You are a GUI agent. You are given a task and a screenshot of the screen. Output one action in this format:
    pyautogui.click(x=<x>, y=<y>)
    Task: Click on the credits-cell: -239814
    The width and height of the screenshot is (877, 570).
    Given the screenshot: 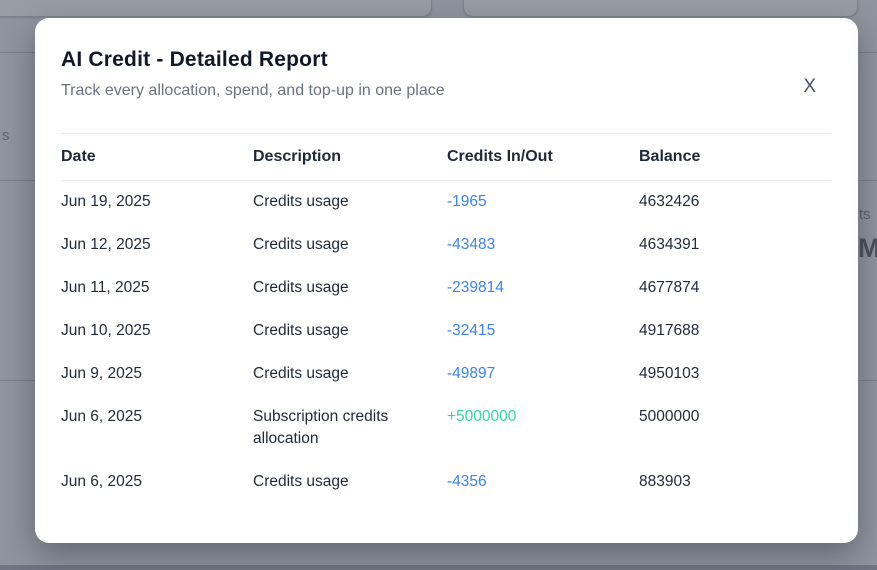 What is the action you would take?
    pyautogui.click(x=475, y=287)
    